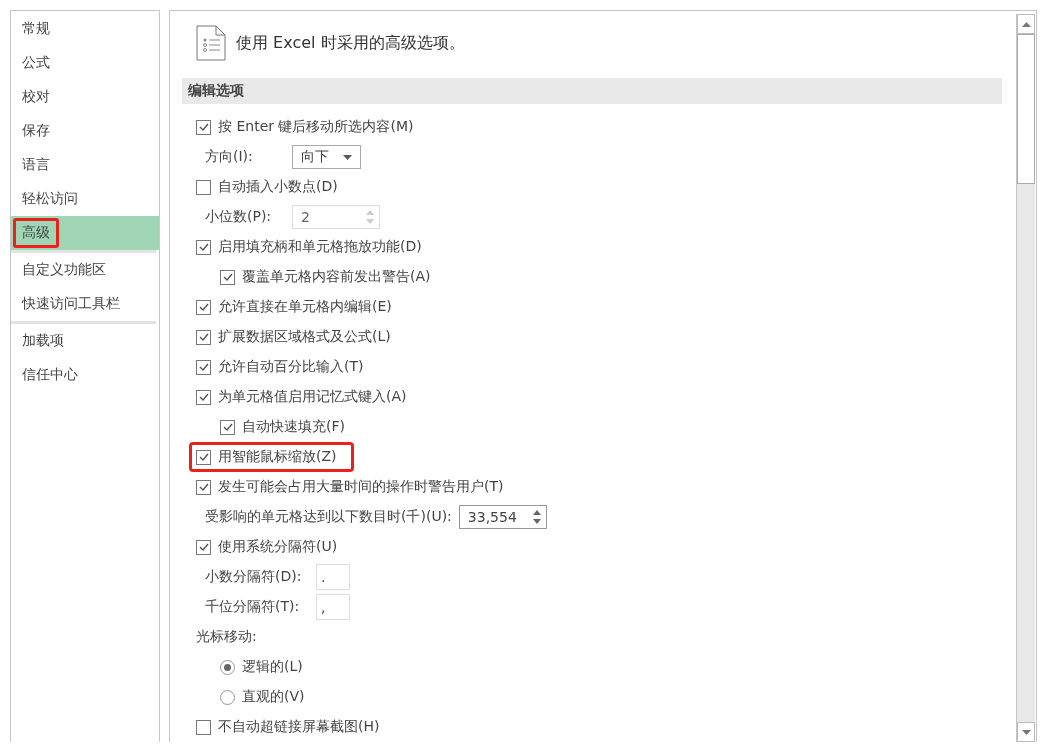 The height and width of the screenshot is (752, 1045). I want to click on sidebar-item: 保存, so click(85, 131).